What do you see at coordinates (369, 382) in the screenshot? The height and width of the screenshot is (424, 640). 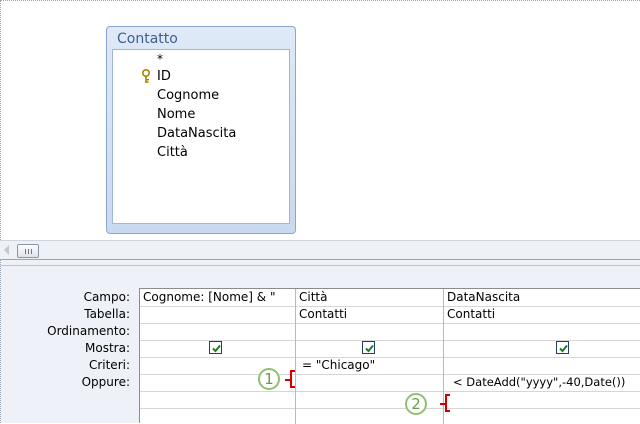 I see `oppure-cell` at bounding box center [369, 382].